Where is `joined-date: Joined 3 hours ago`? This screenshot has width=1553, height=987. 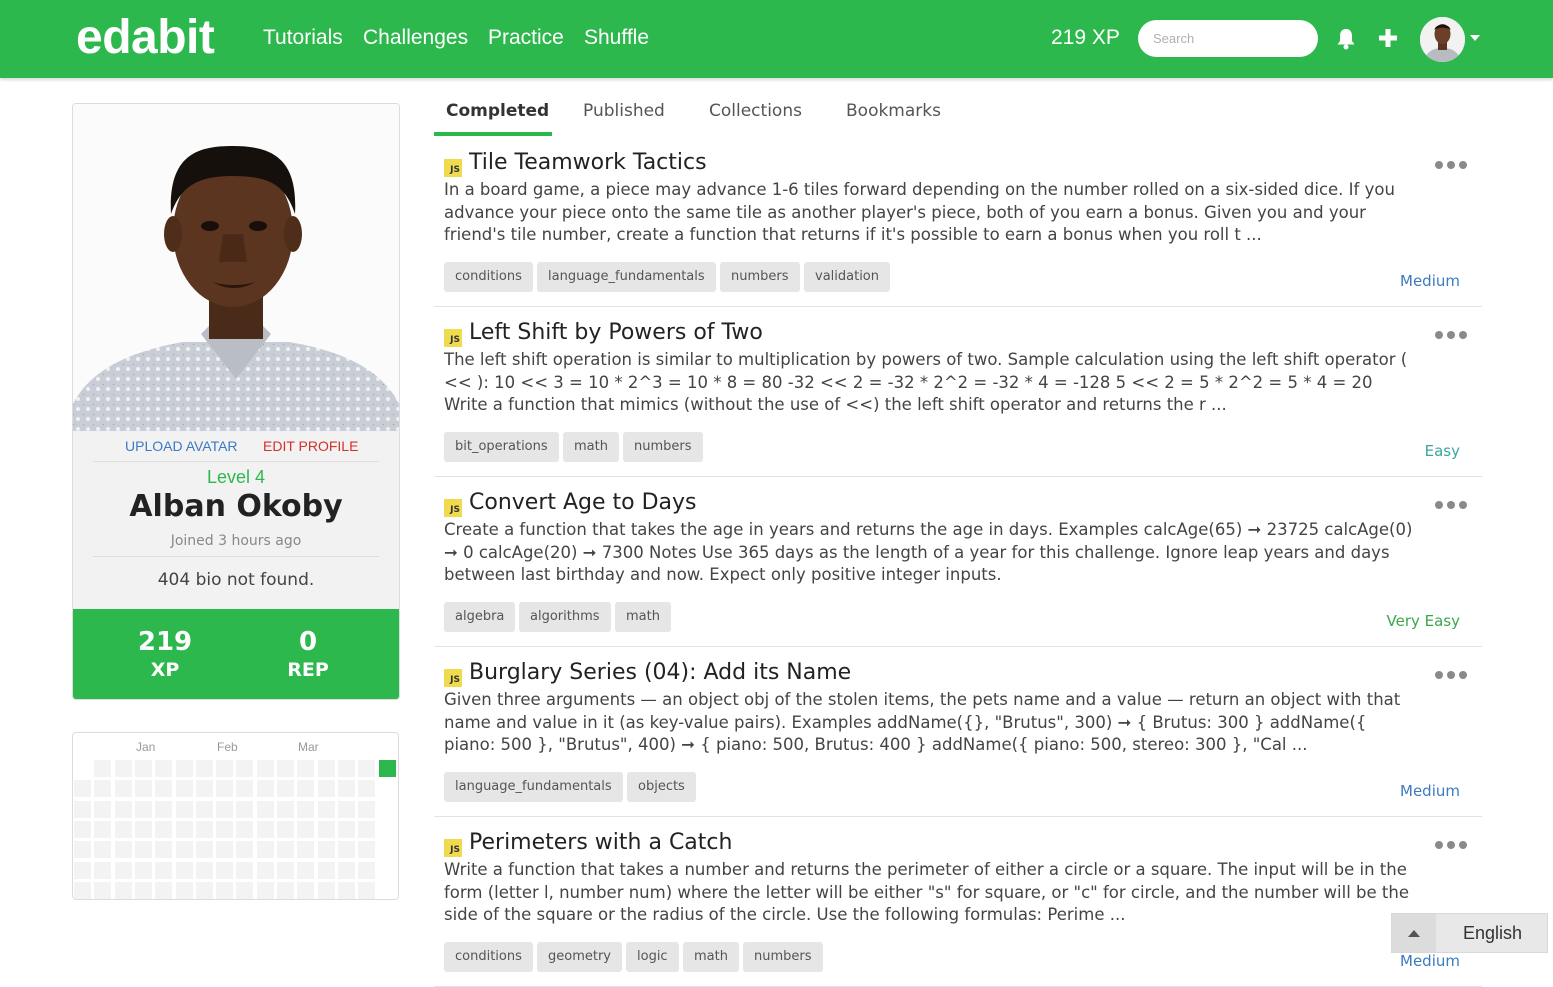 joined-date: Joined 3 hours ago is located at coordinates (236, 541).